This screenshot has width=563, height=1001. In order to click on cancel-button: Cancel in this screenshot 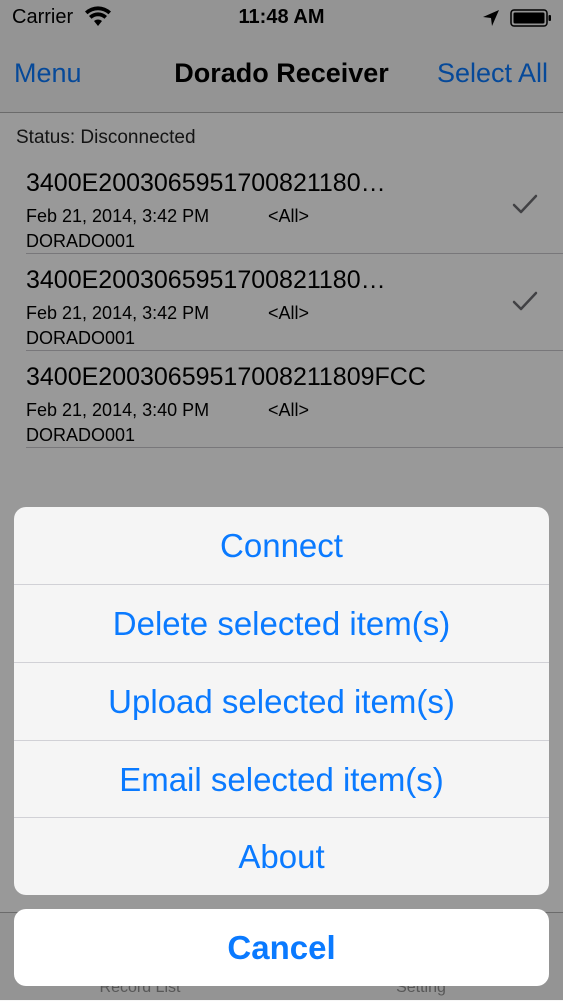, I will do `click(281, 947)`.